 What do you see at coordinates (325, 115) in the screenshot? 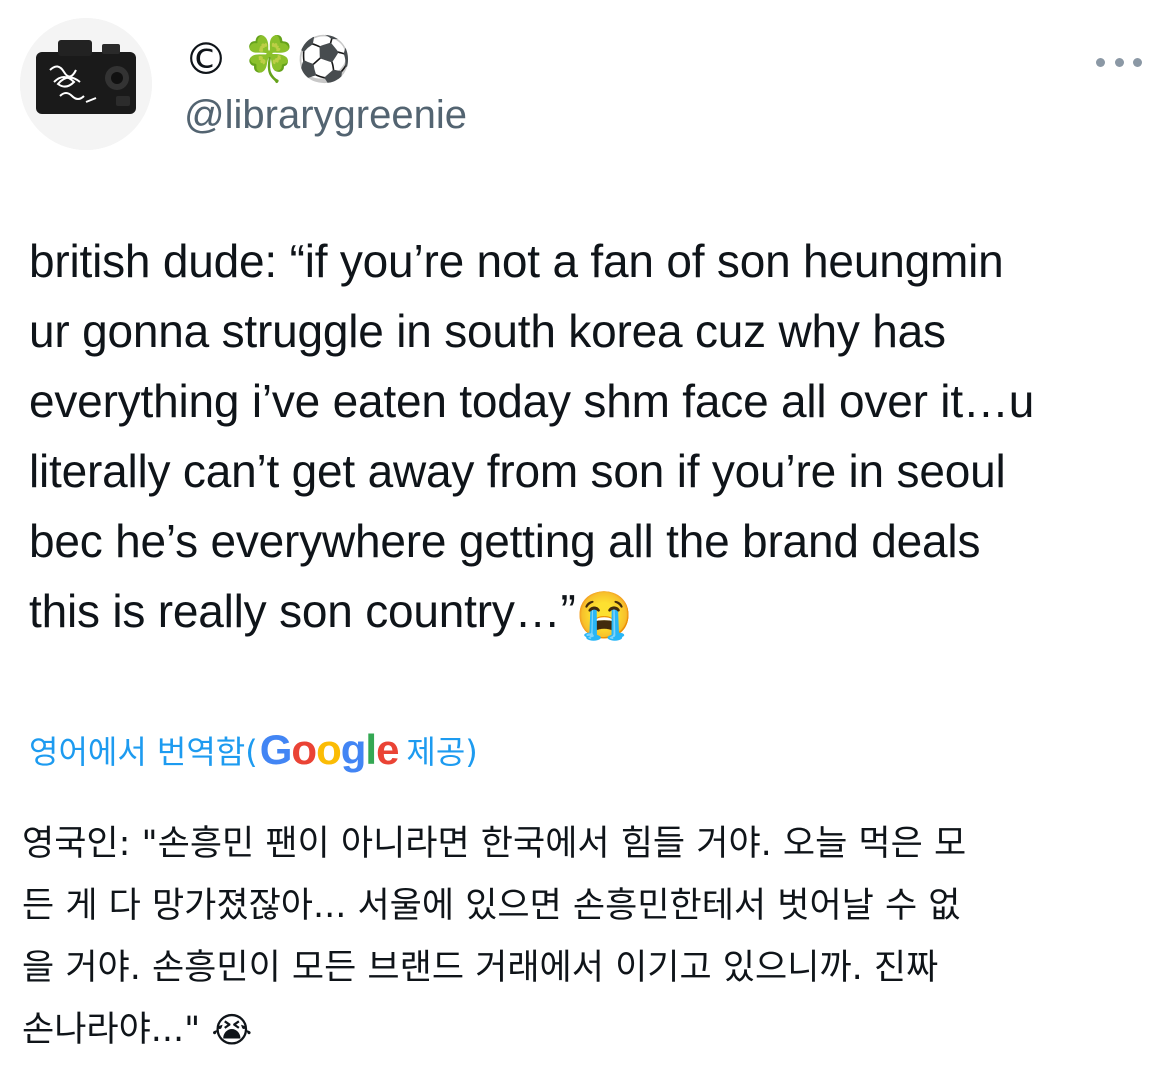
I see `user-handle: @librarygreenie` at bounding box center [325, 115].